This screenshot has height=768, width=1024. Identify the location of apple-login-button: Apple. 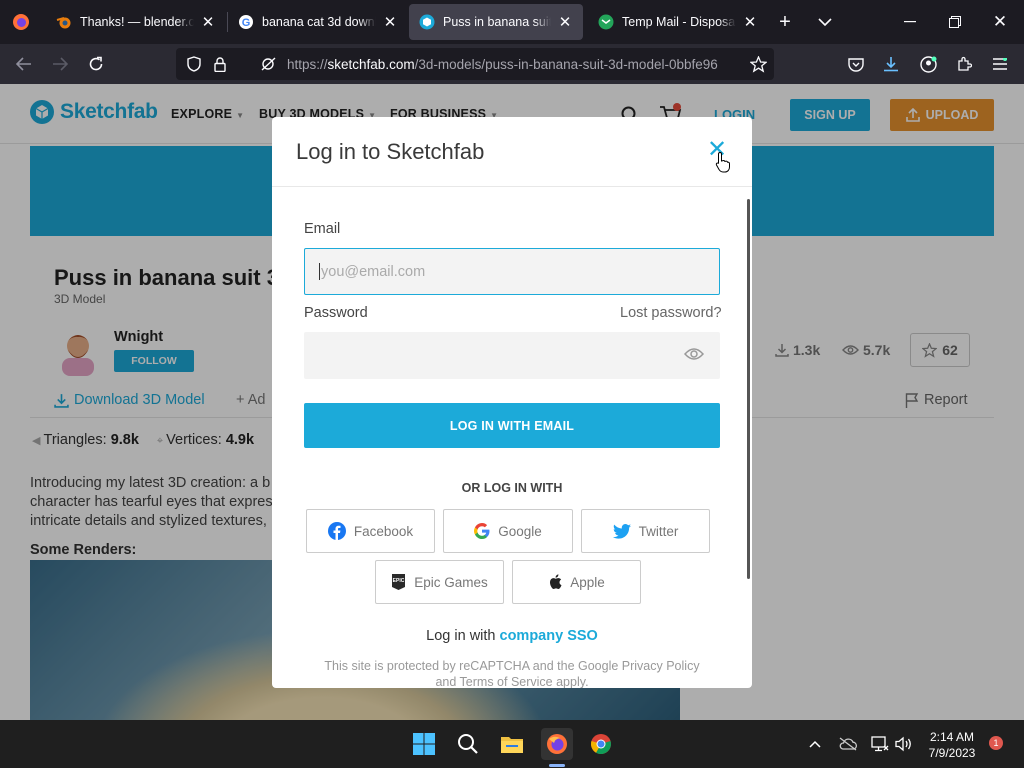
(576, 582).